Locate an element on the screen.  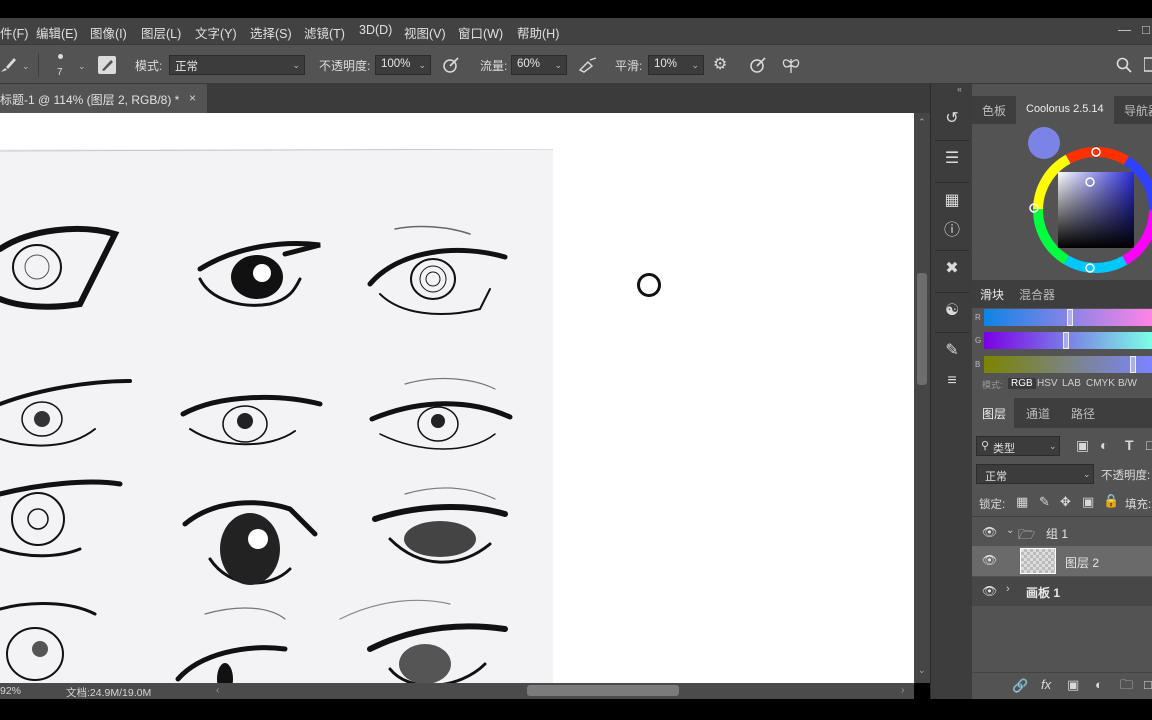
airbrush-icon is located at coordinates (588, 65).